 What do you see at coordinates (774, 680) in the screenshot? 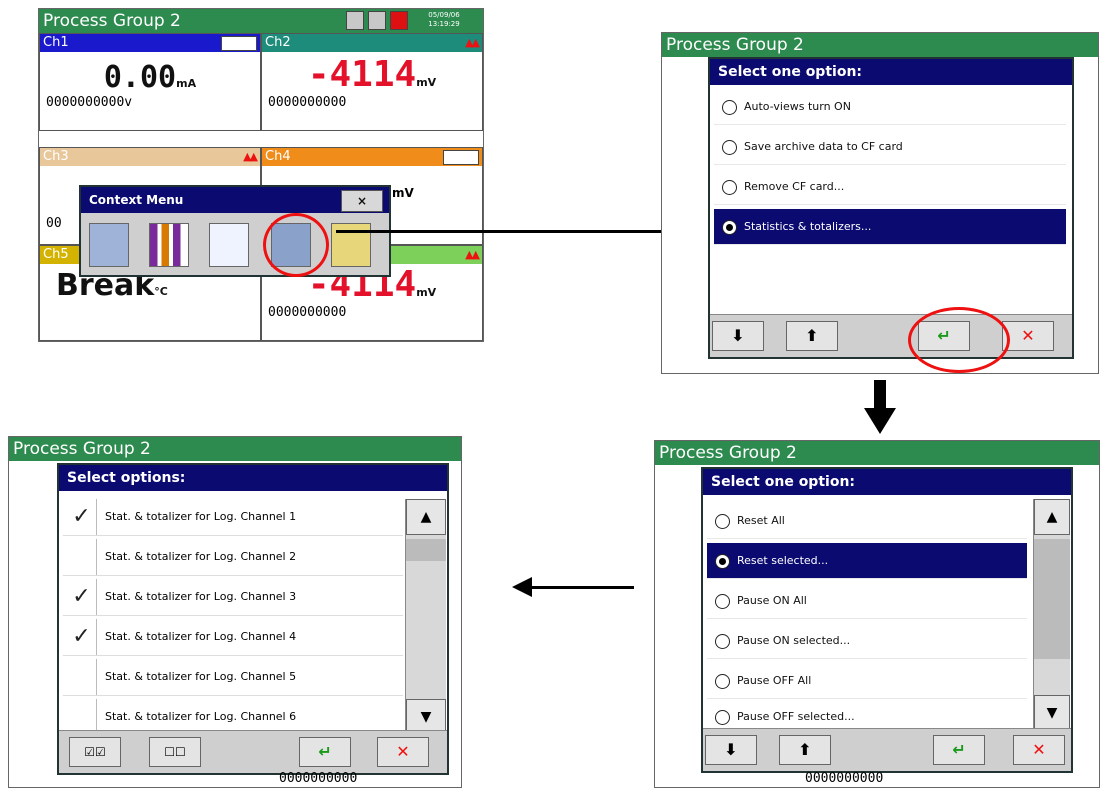
I see `option-label: Pause OFF All` at bounding box center [774, 680].